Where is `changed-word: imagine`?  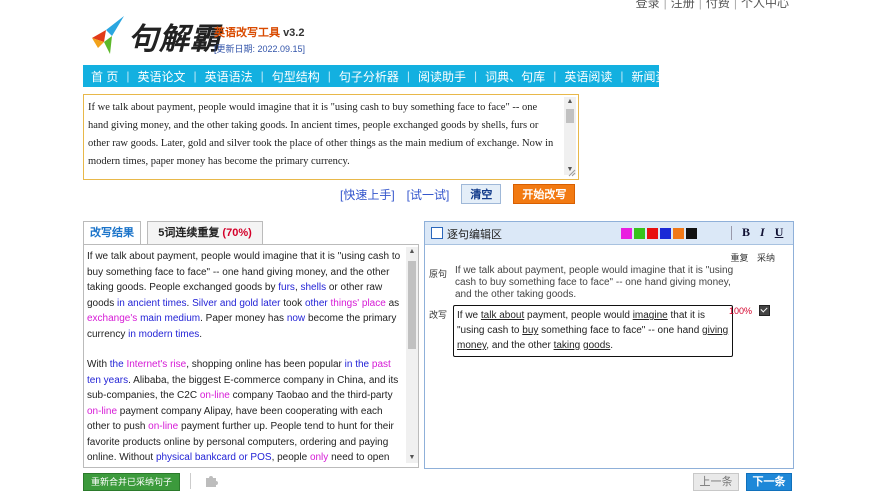
changed-word: imagine is located at coordinates (650, 315).